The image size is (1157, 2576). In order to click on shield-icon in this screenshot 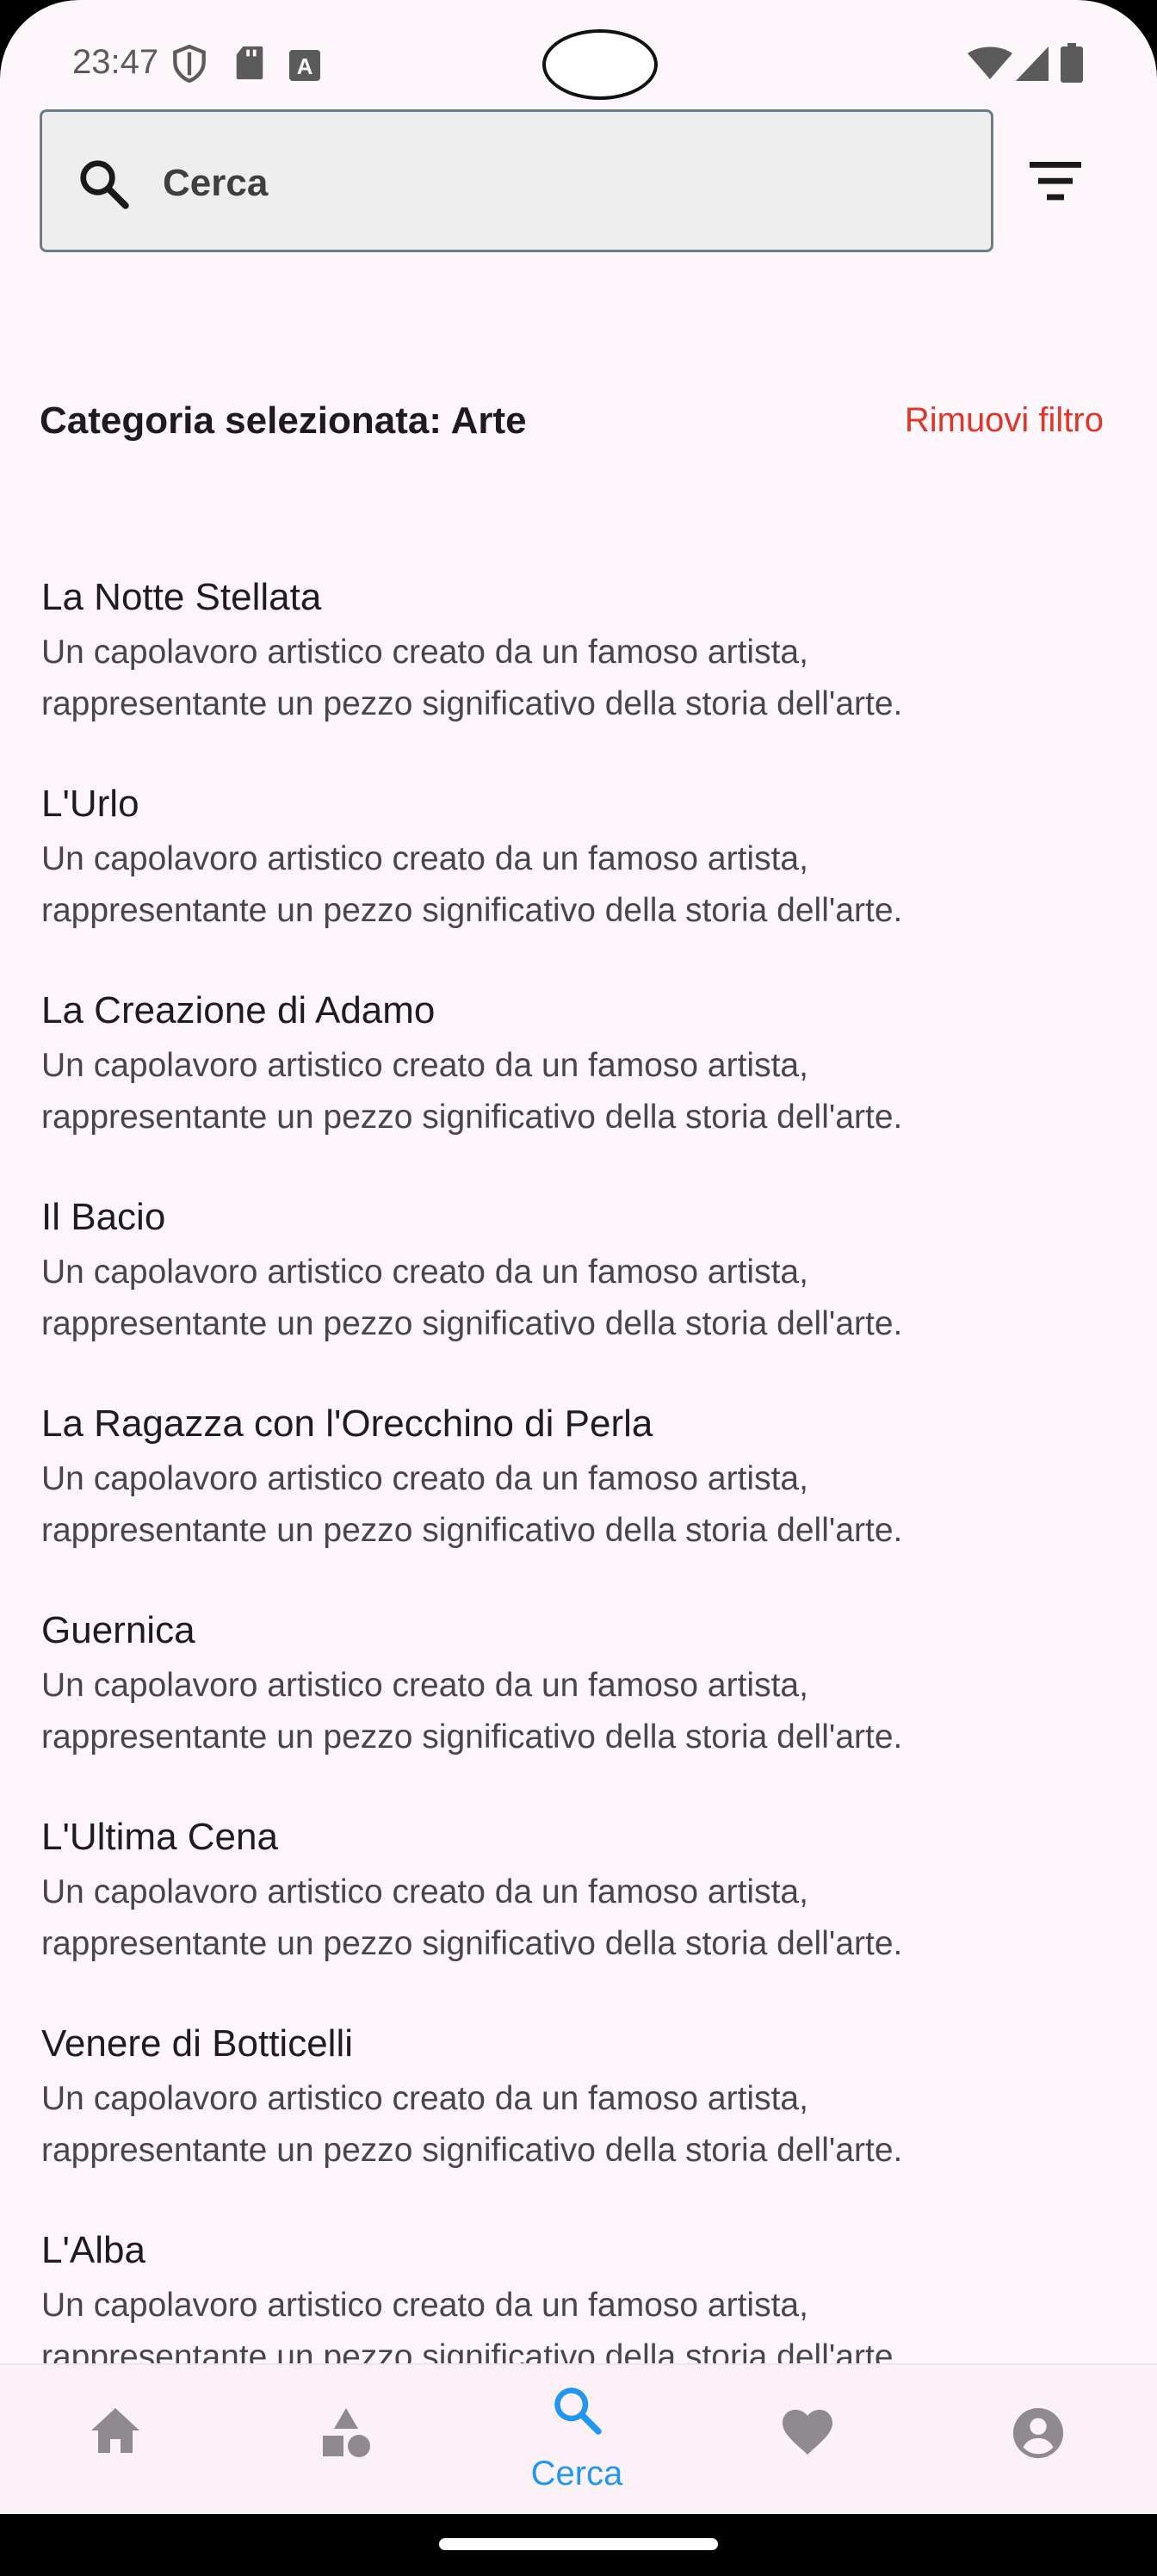, I will do `click(190, 65)`.